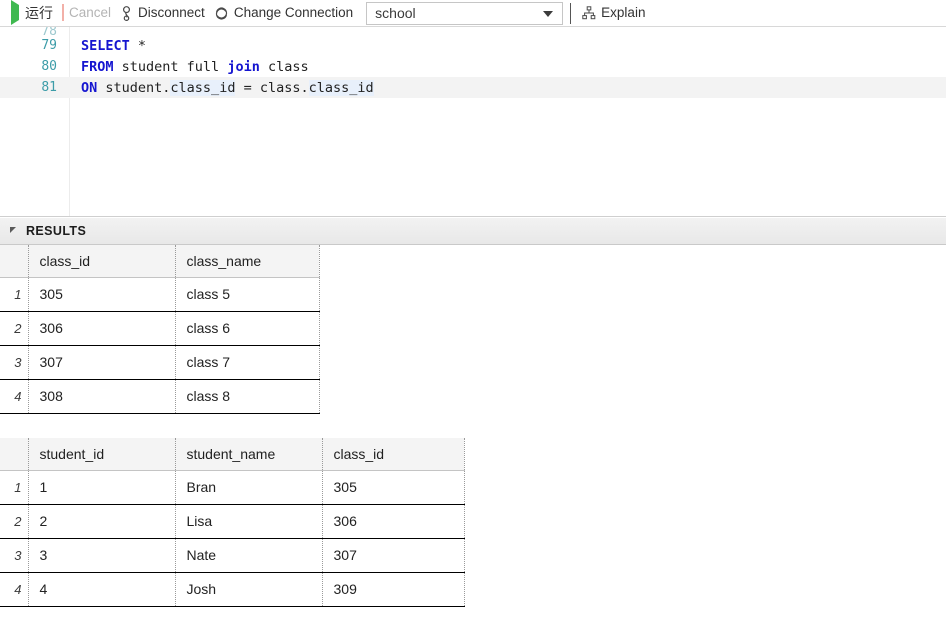 The image size is (946, 632). I want to click on table-row: 1 305 class 5, so click(160, 294).